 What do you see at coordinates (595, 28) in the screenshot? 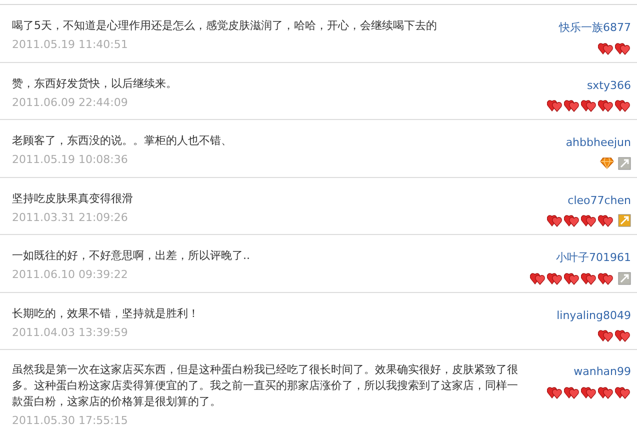
I see `username-link: 快乐一族6877` at bounding box center [595, 28].